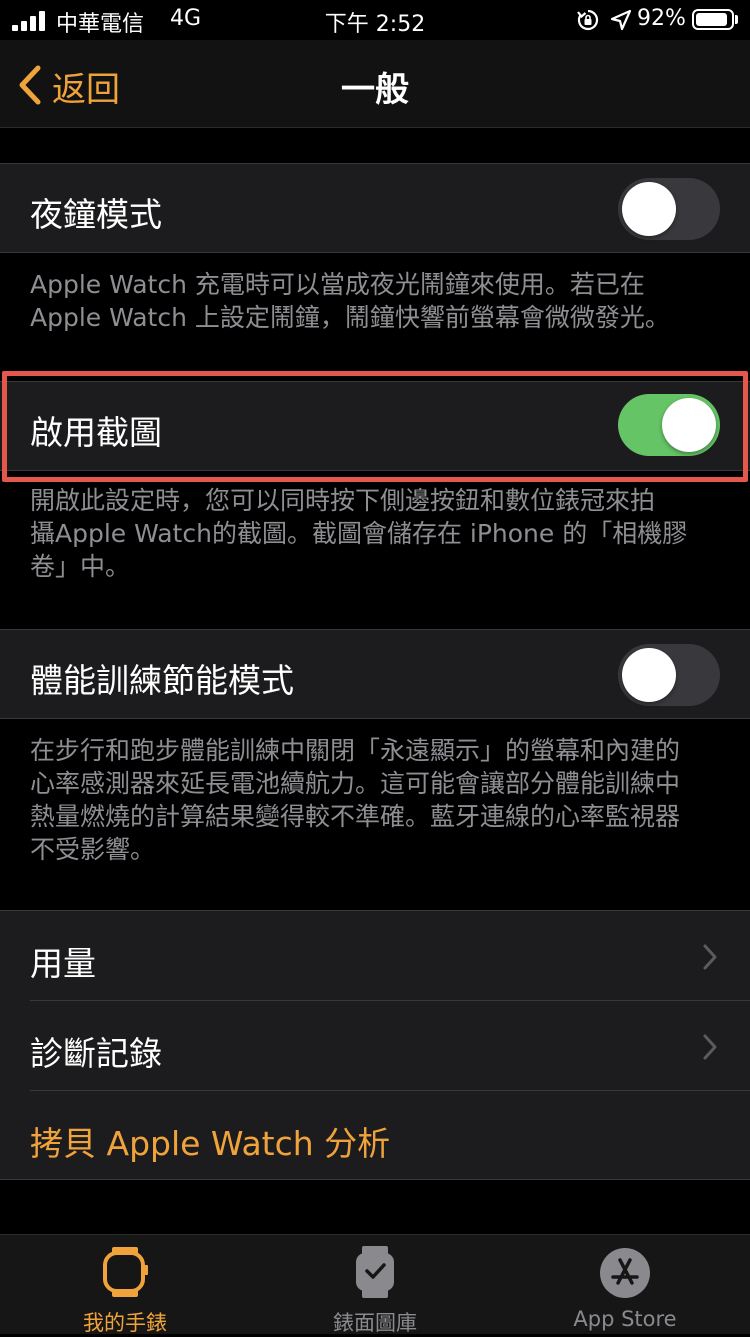 The height and width of the screenshot is (1337, 750). I want to click on workout-power-saving-label: 體能訓練節能模式, so click(162, 680).